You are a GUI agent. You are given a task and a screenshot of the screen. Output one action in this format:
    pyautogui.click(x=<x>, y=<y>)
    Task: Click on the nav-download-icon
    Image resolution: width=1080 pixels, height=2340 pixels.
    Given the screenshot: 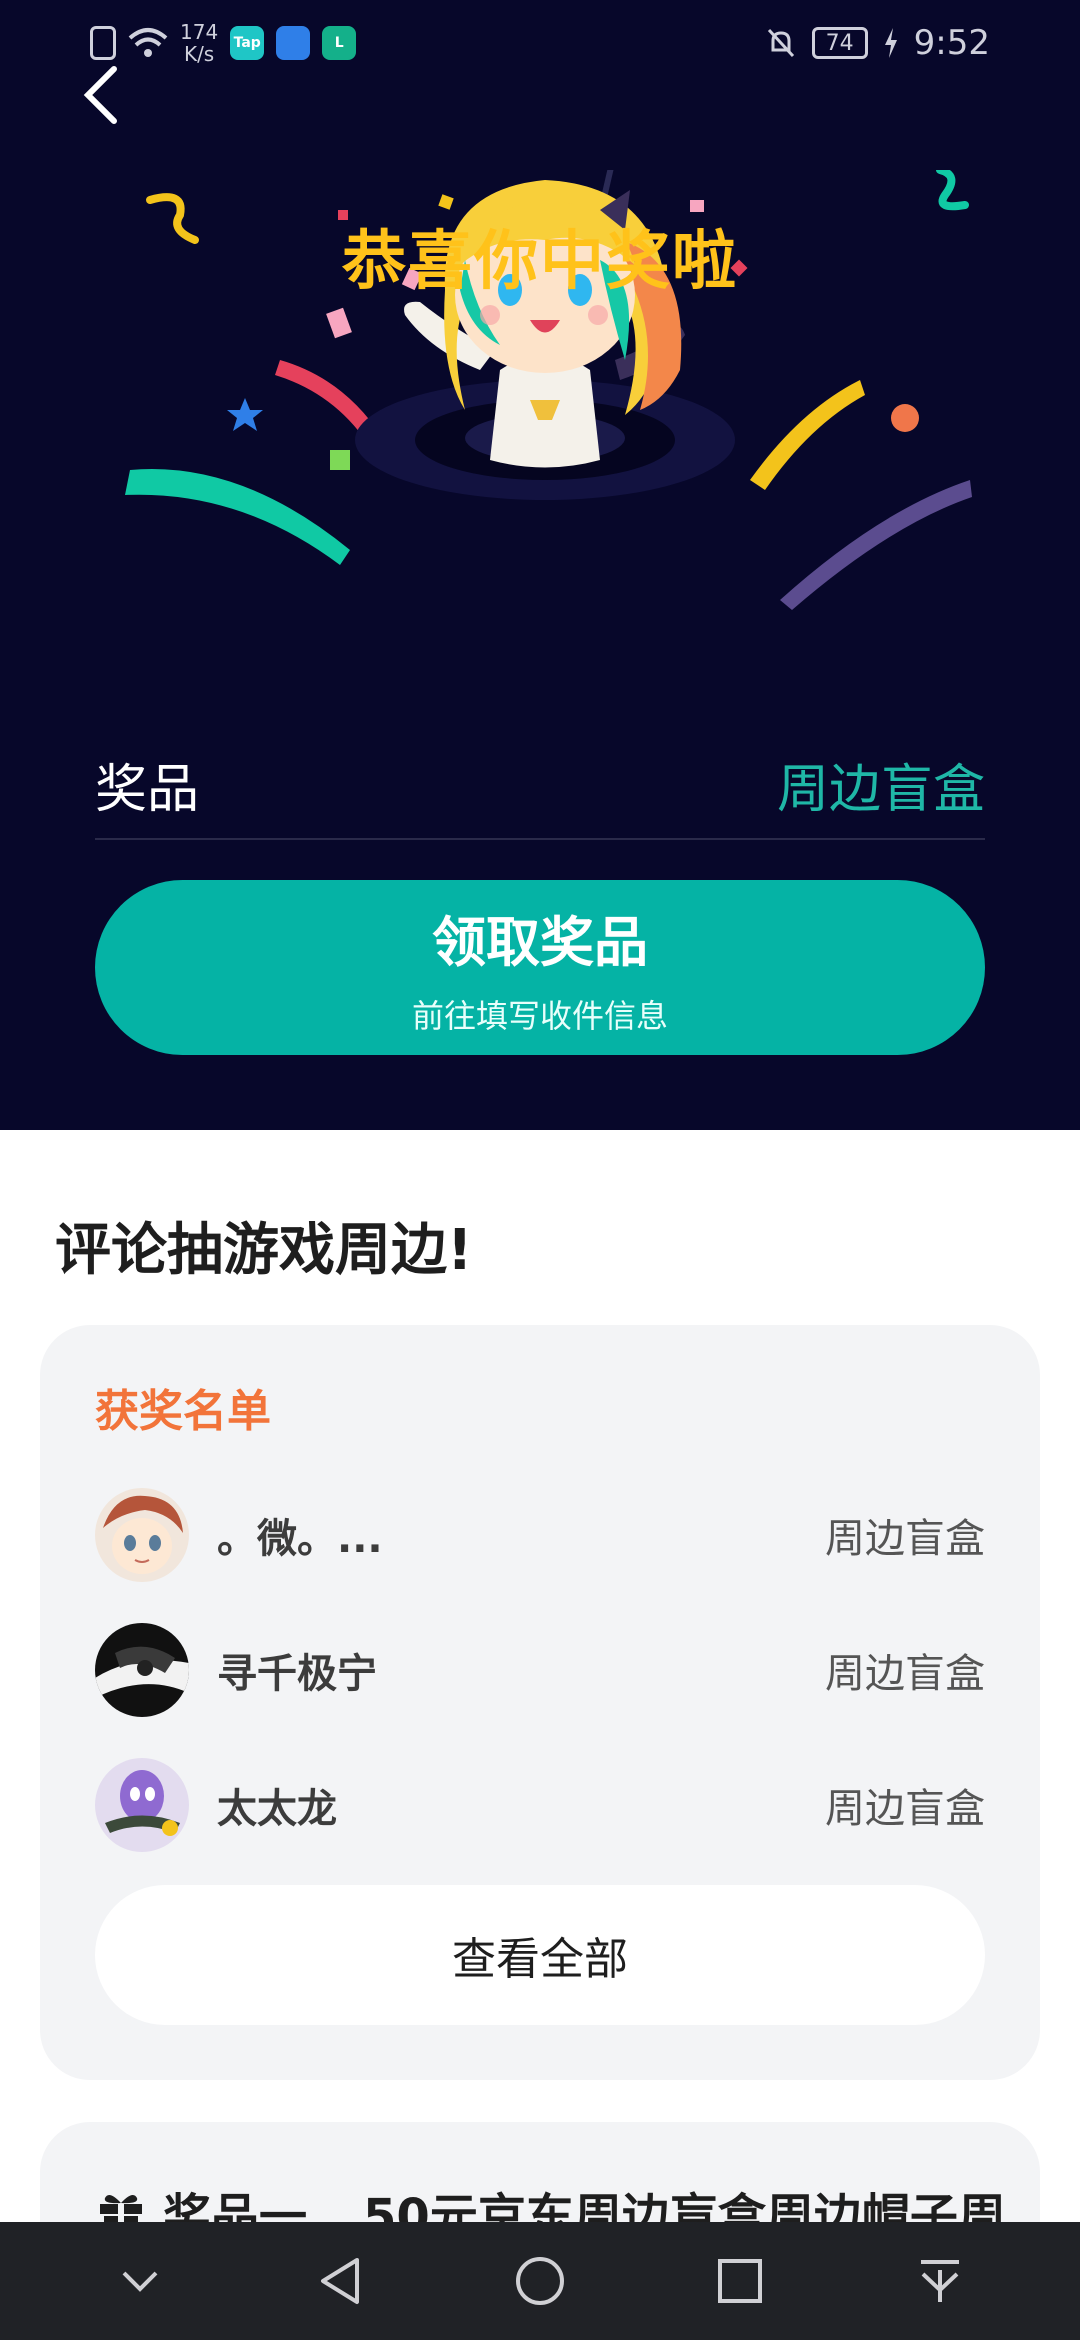 What is the action you would take?
    pyautogui.click(x=940, y=2281)
    